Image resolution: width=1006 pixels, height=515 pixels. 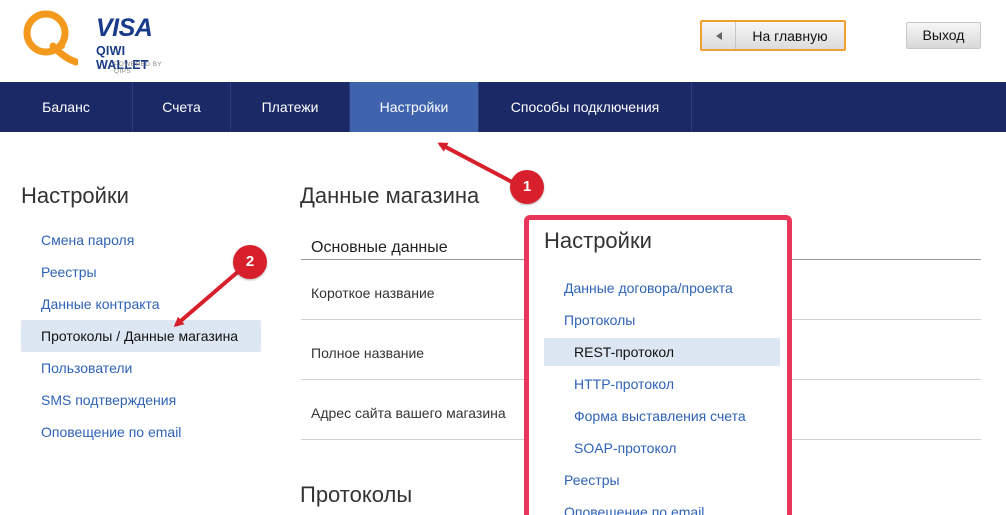 I want to click on sidebar-item-contract-data: Данные контракта, so click(x=141, y=304).